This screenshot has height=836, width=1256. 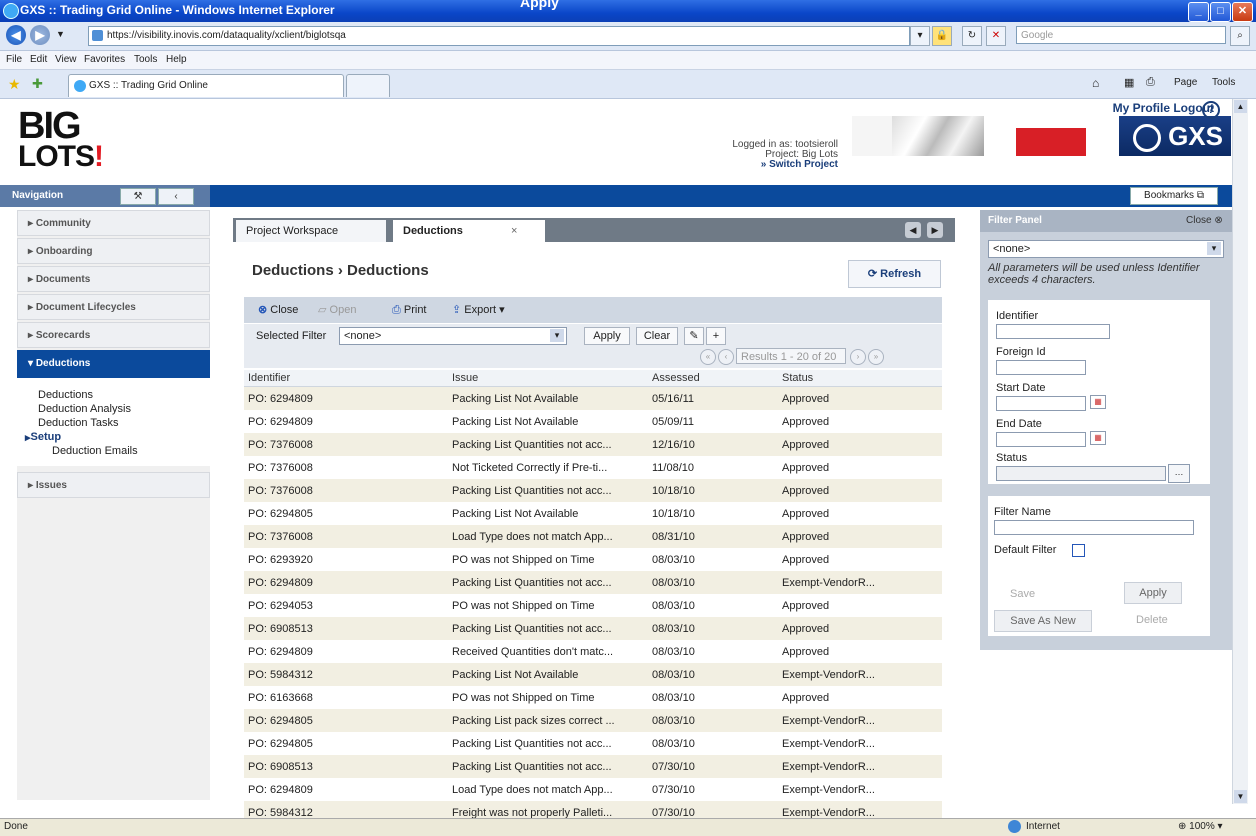 What do you see at coordinates (66, 59) in the screenshot?
I see `menu-view: View` at bounding box center [66, 59].